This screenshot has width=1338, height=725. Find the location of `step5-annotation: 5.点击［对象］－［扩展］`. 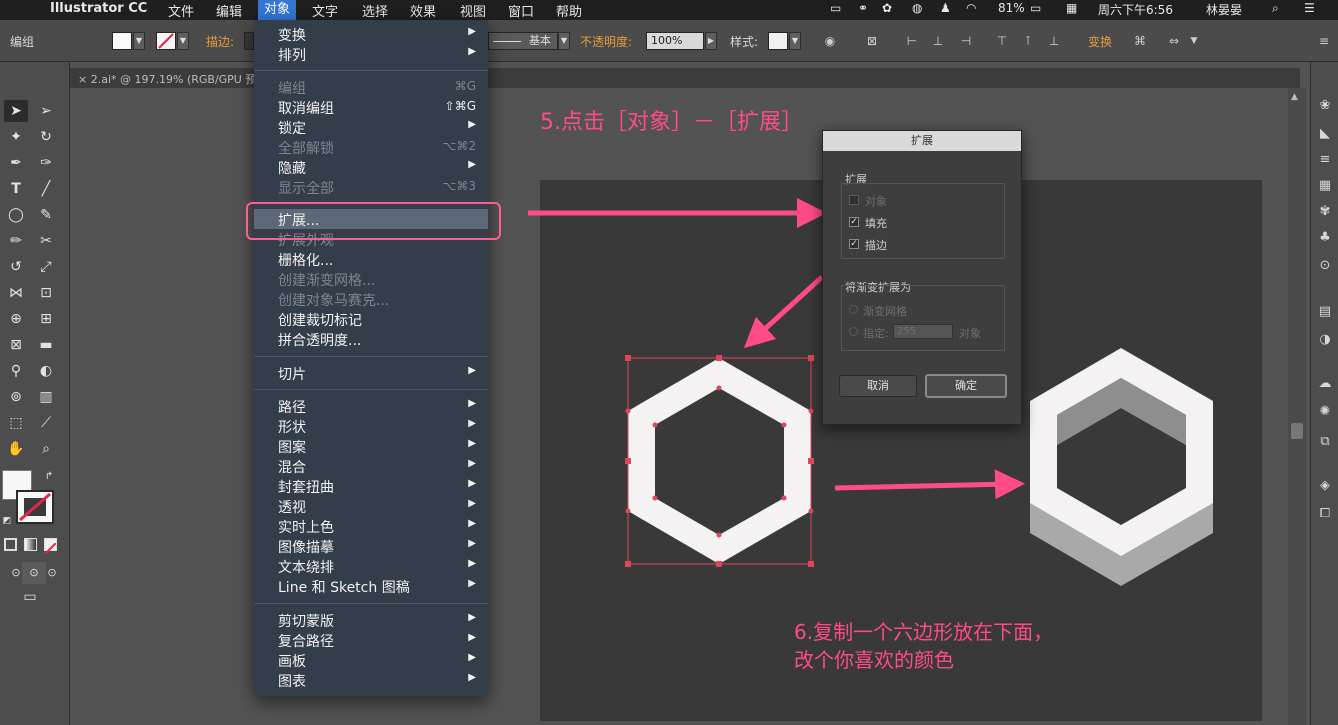

step5-annotation: 5.点击［对象］－［扩展］ is located at coordinates (671, 122).